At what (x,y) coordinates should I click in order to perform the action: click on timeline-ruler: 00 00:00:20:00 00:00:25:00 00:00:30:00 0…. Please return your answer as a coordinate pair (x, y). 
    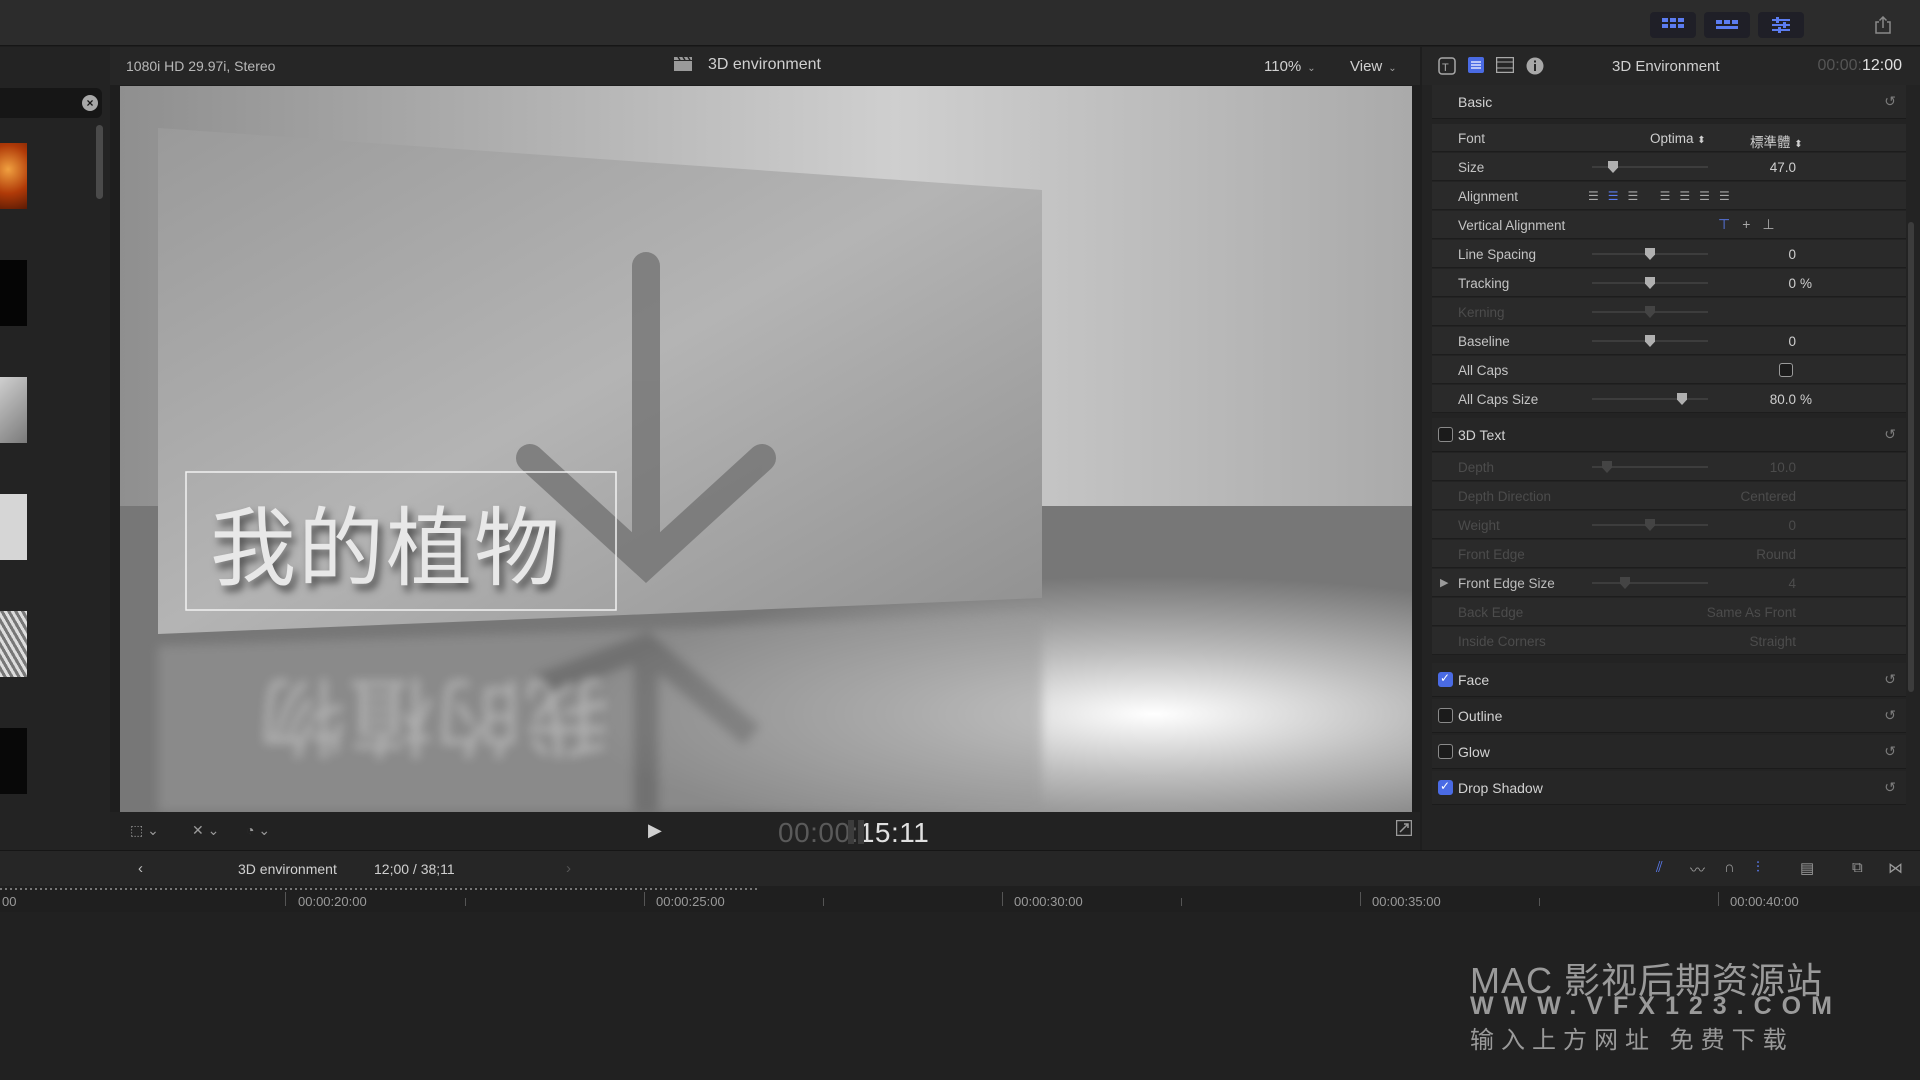
    Looking at the image, I should click on (960, 899).